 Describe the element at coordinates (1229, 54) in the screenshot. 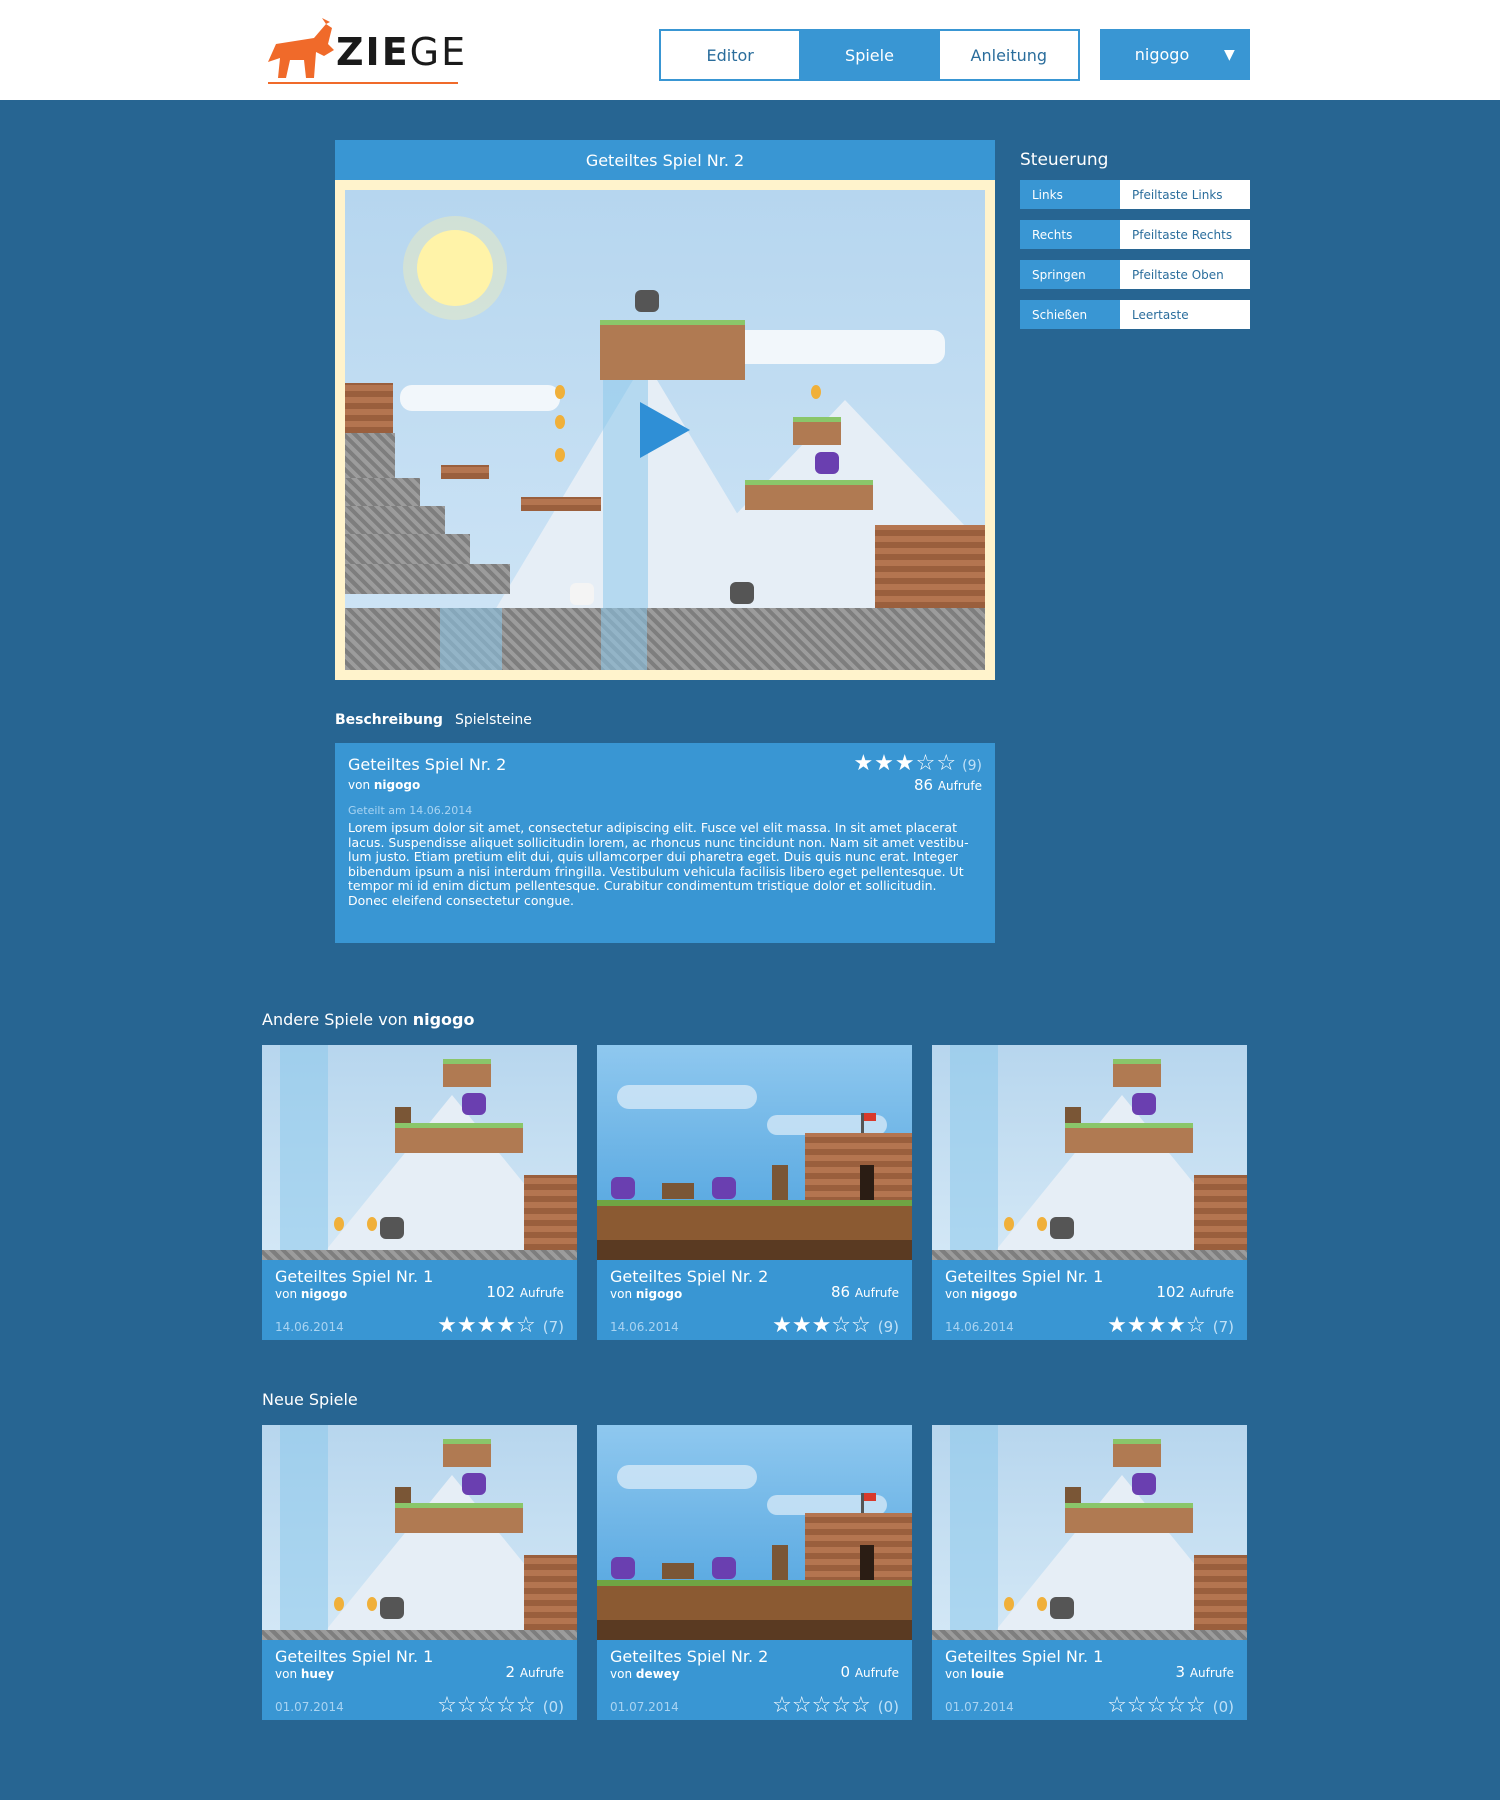

I see `chevron-down-icon: ▼` at that location.